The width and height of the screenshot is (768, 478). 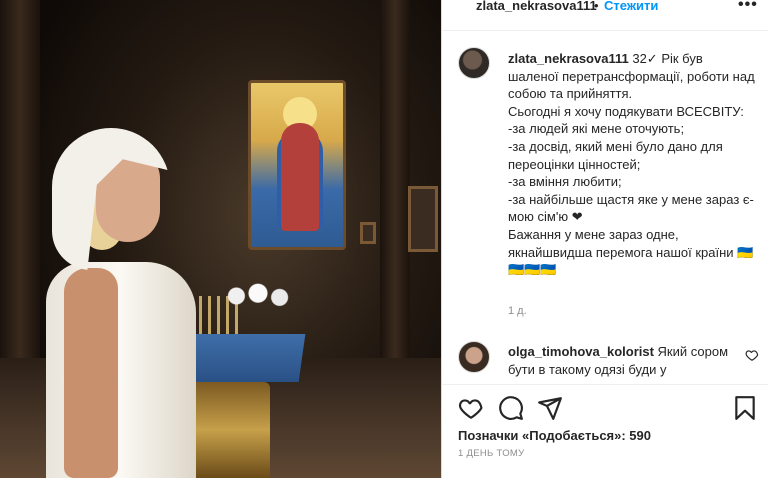 What do you see at coordinates (645, 58) in the screenshot?
I see `caption-edited-mark: 32✓` at bounding box center [645, 58].